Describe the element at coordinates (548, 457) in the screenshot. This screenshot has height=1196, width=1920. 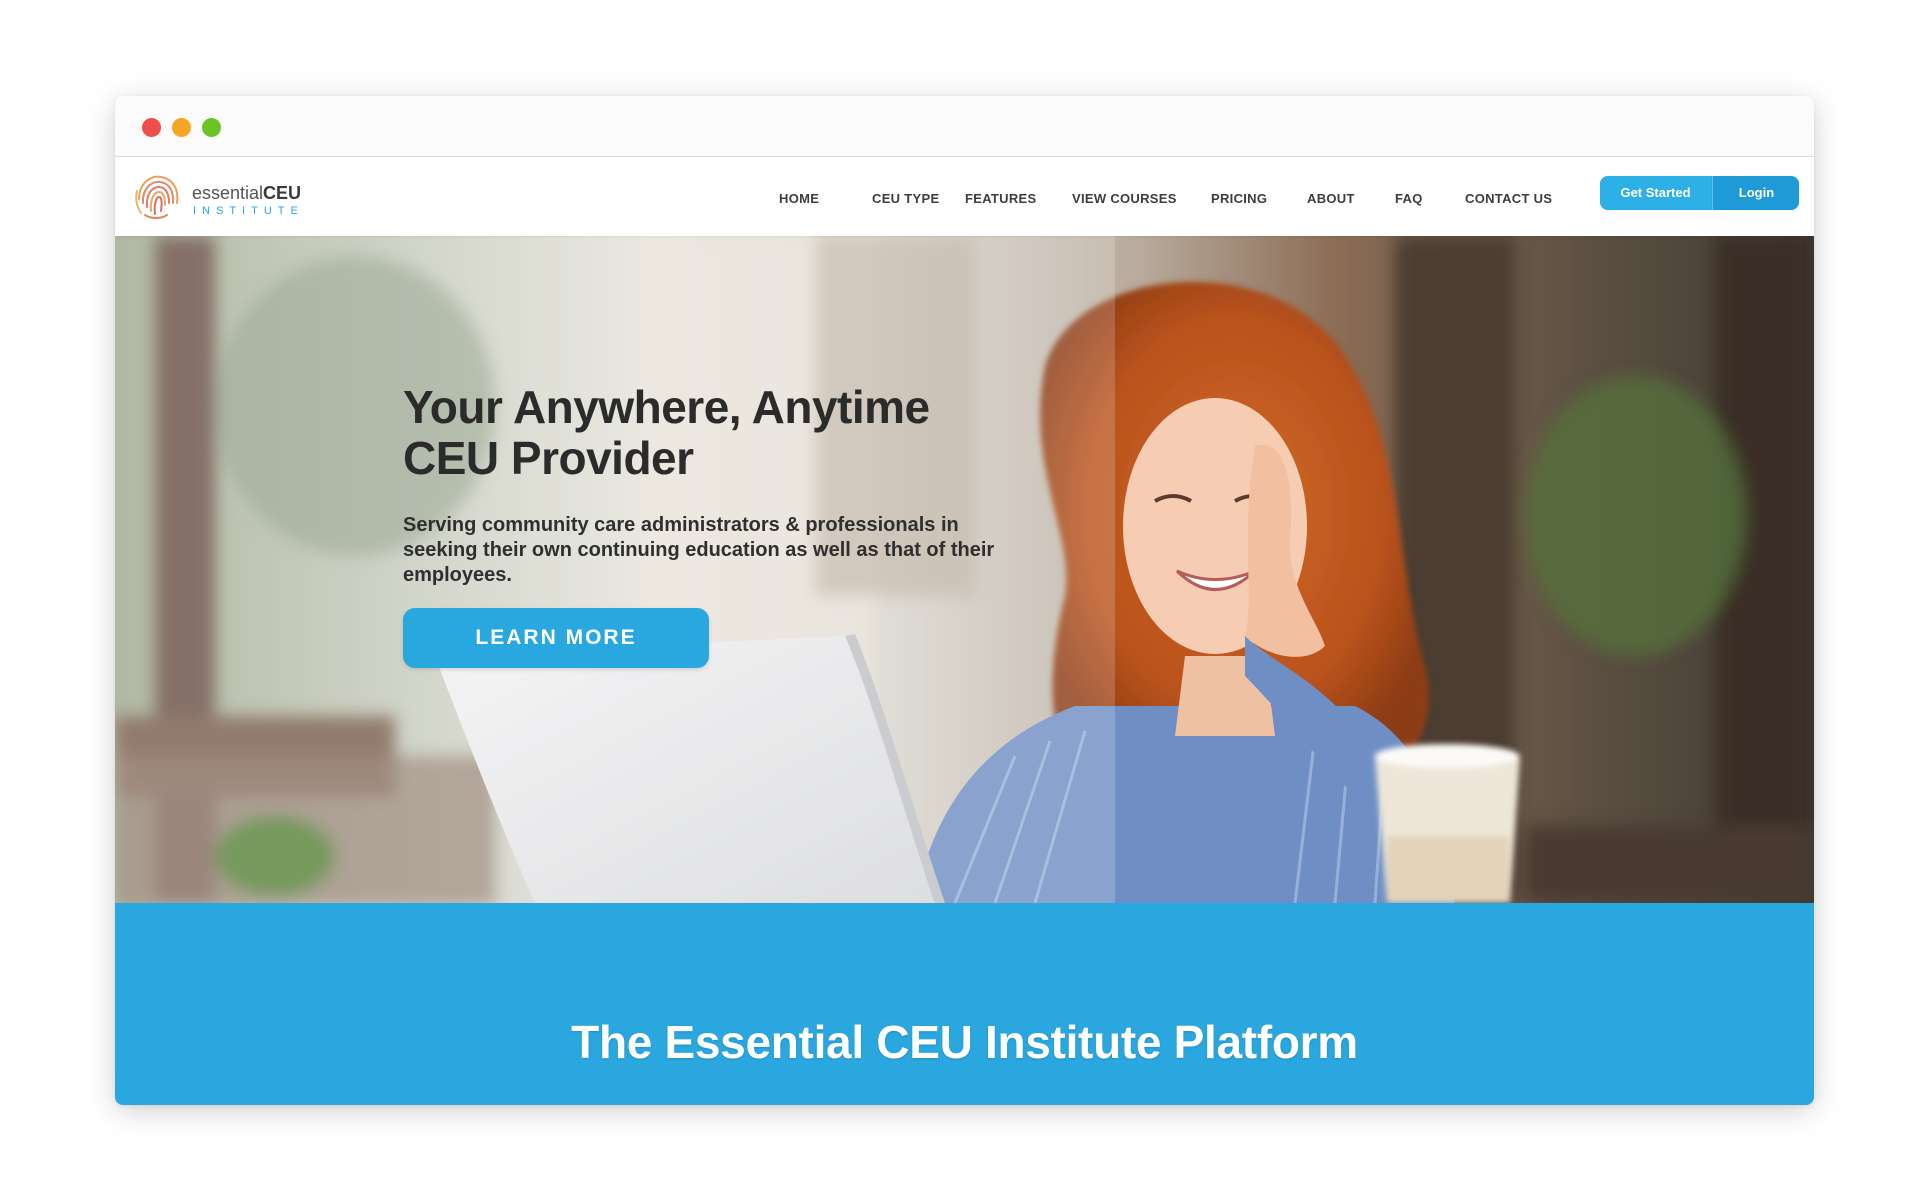
I see `hero-title-line-2: CEU Provider` at that location.